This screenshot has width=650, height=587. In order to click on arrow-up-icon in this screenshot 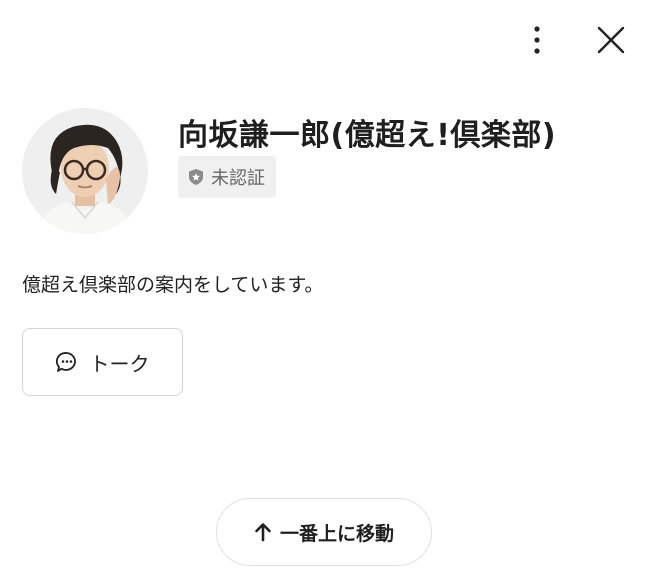, I will do `click(263, 532)`.